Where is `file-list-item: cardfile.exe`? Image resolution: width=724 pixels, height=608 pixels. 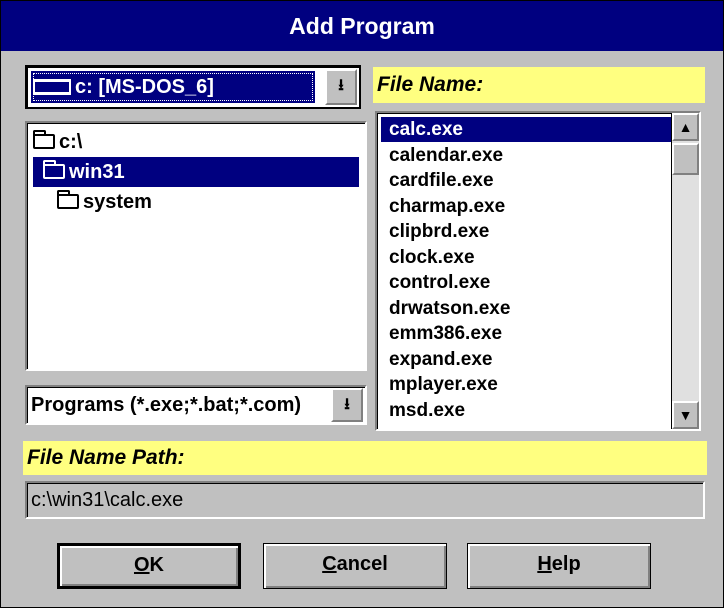 file-list-item: cardfile.exe is located at coordinates (527, 180).